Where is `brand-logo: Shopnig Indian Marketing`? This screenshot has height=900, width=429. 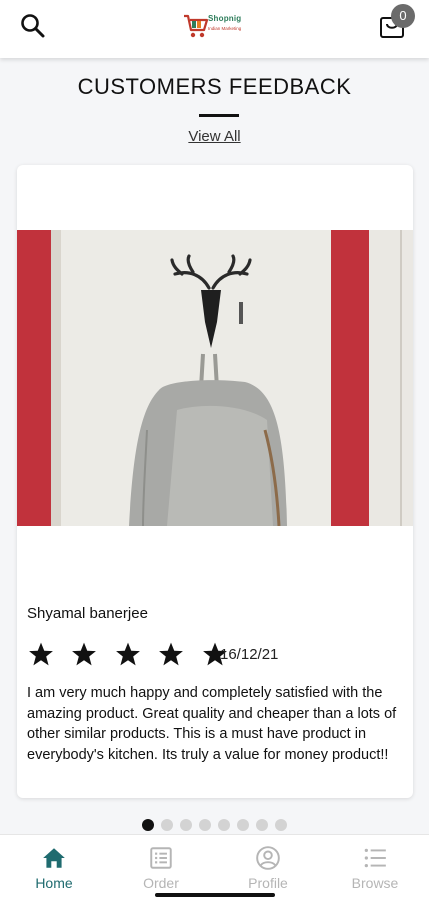 brand-logo: Shopnig Indian Marketing is located at coordinates (216, 26).